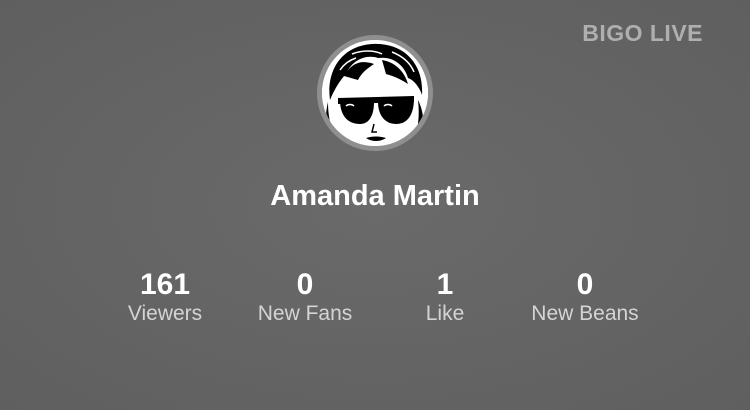 The width and height of the screenshot is (750, 410). What do you see at coordinates (165, 284) in the screenshot?
I see `stat-viewers-value: 161` at bounding box center [165, 284].